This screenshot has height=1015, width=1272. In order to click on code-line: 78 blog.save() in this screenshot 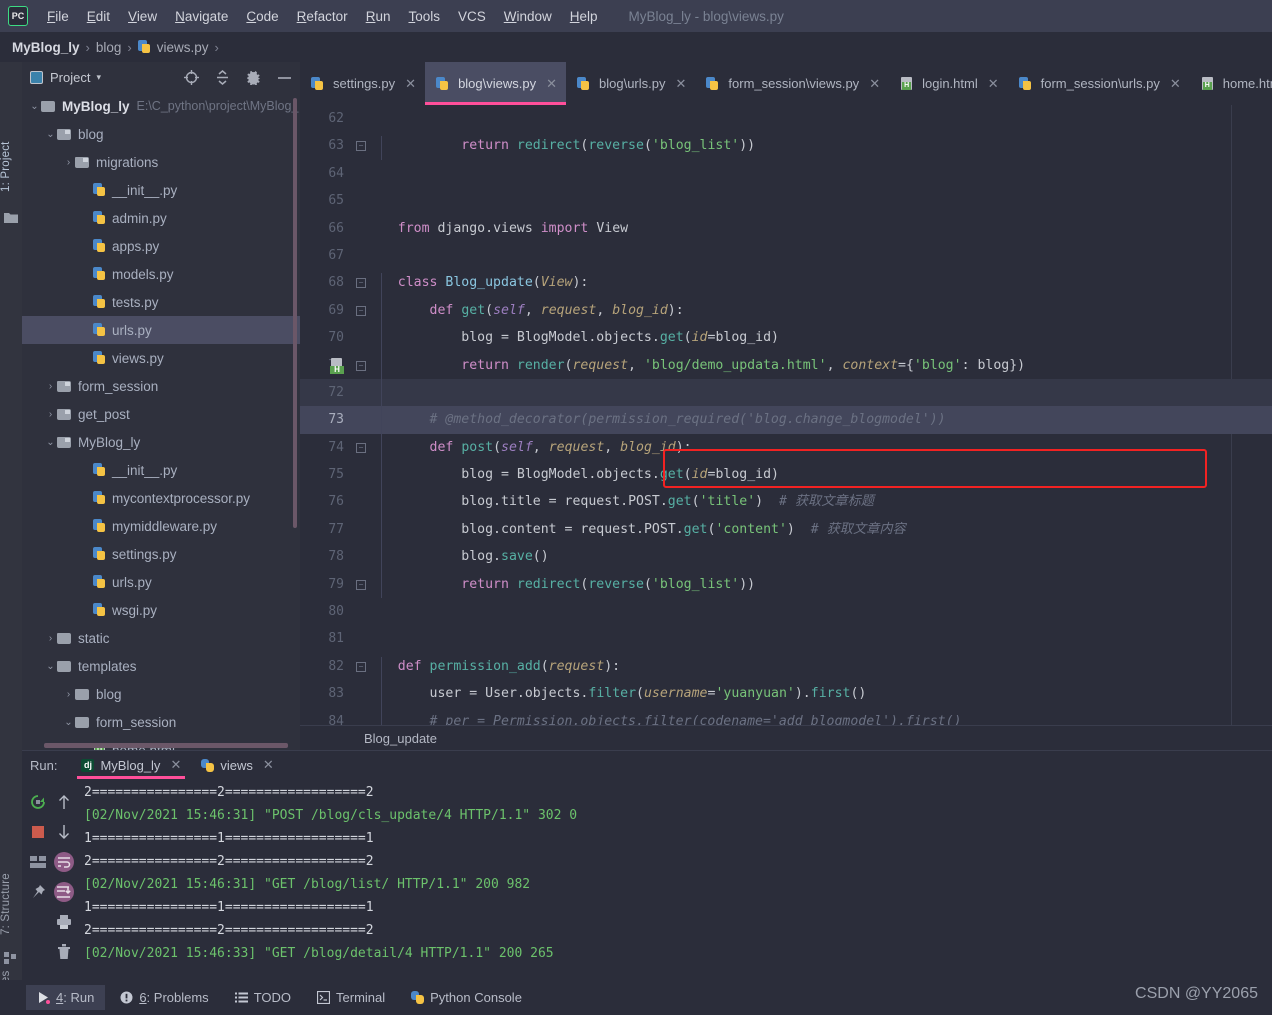, I will do `click(786, 556)`.